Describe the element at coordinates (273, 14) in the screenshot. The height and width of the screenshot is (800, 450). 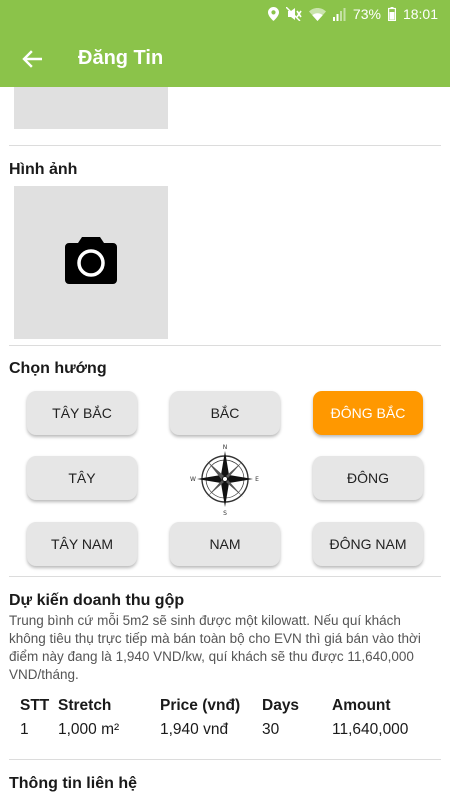
I see `location-icon` at that location.